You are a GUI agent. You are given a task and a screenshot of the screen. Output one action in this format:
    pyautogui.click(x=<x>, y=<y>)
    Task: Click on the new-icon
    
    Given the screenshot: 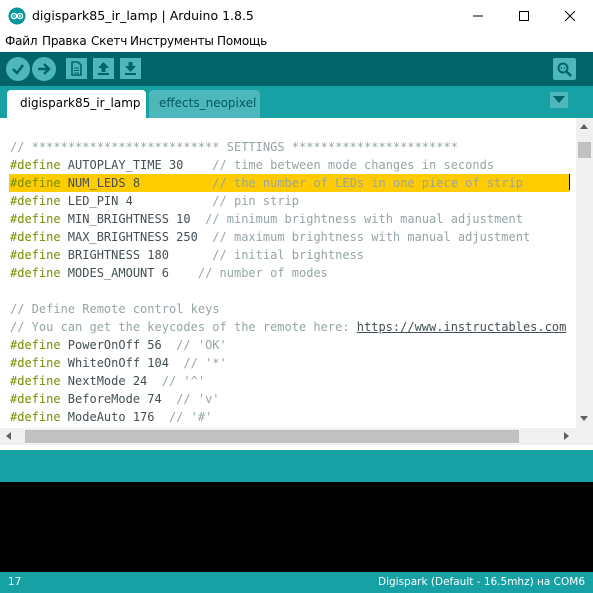 What is the action you would take?
    pyautogui.click(x=76, y=68)
    